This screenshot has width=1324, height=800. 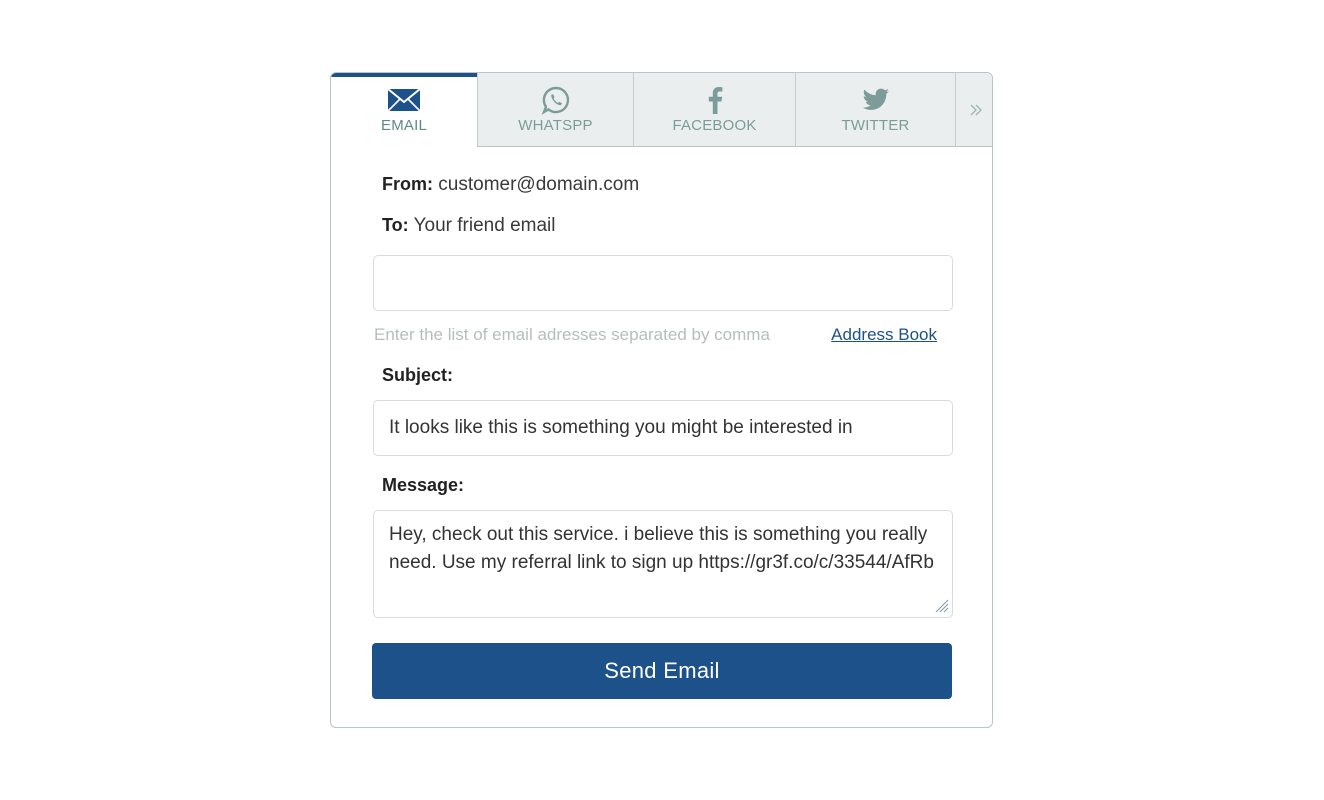 What do you see at coordinates (662, 671) in the screenshot?
I see `send-email-button: Send Email` at bounding box center [662, 671].